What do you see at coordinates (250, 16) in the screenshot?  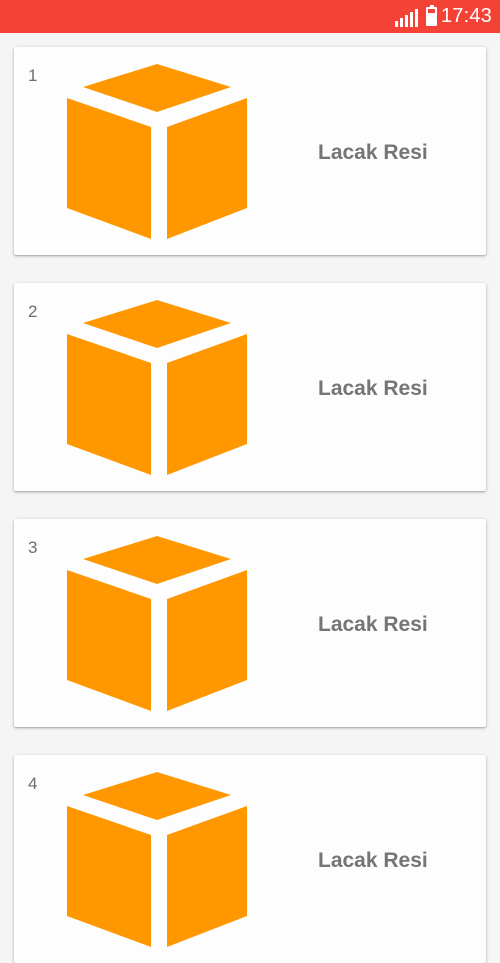 I see `status-bar: 17:43` at bounding box center [250, 16].